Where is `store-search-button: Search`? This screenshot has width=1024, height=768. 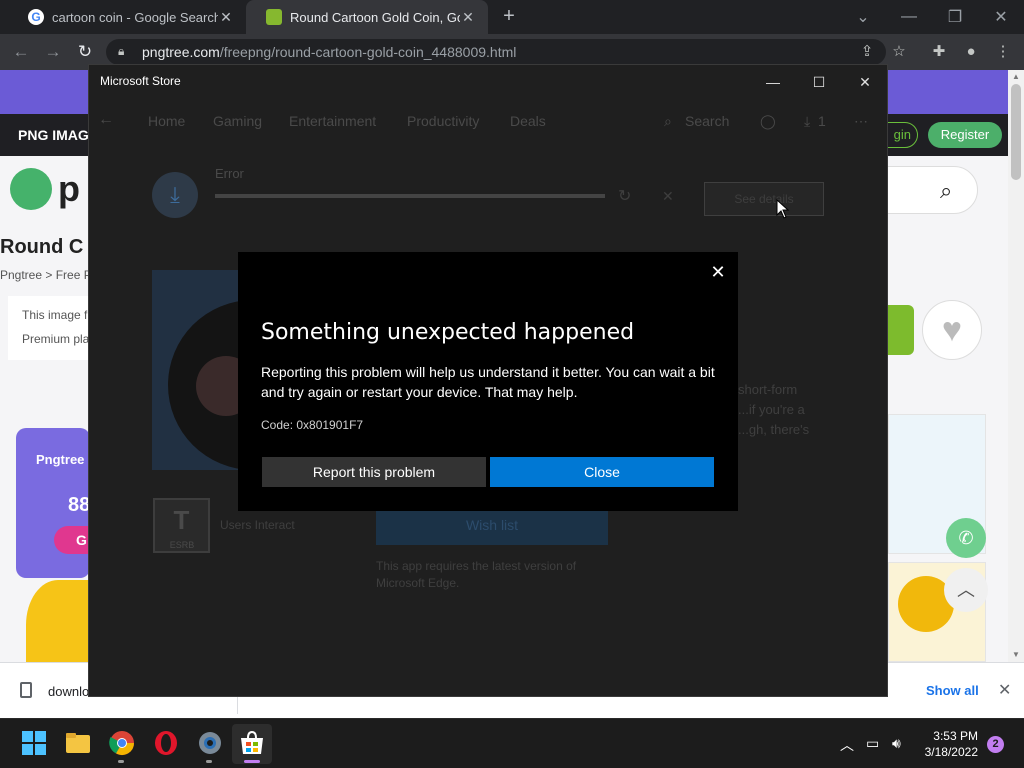
store-search-button: Search is located at coordinates (707, 121).